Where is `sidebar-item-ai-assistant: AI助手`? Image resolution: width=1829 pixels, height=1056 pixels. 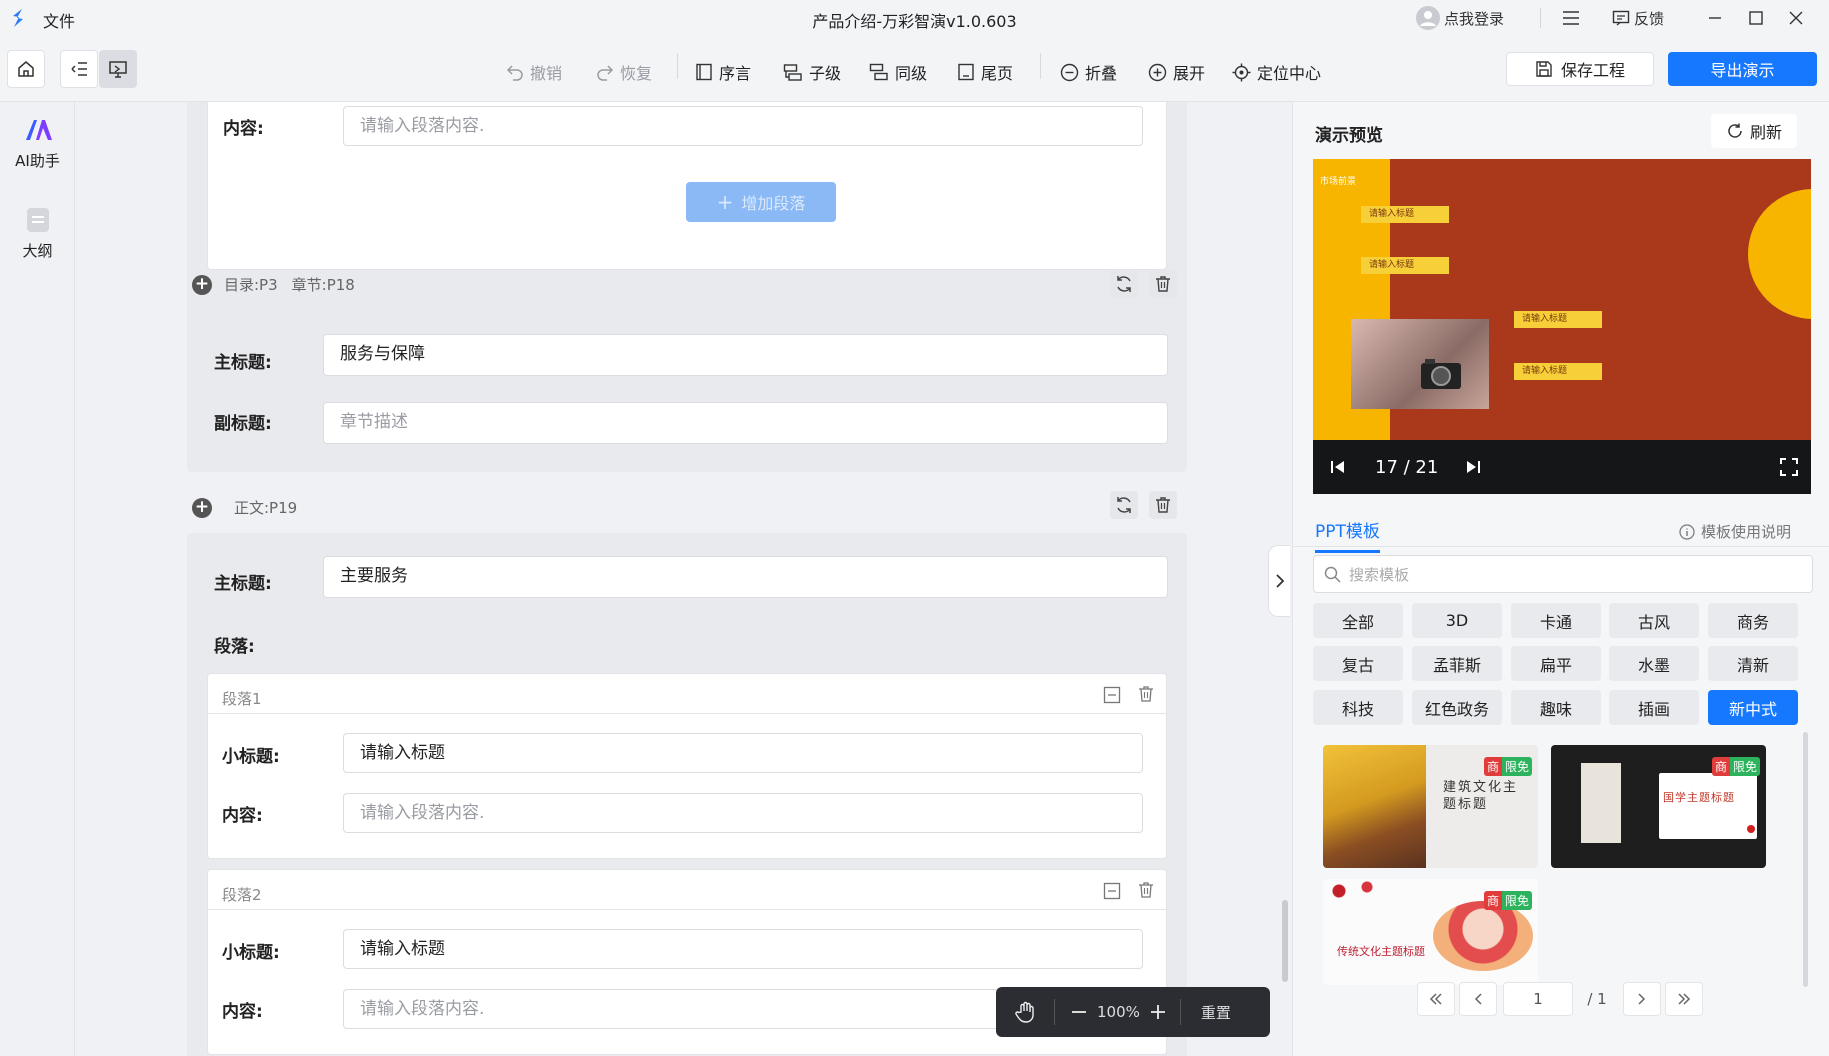 sidebar-item-ai-assistant: AI助手 is located at coordinates (37, 143).